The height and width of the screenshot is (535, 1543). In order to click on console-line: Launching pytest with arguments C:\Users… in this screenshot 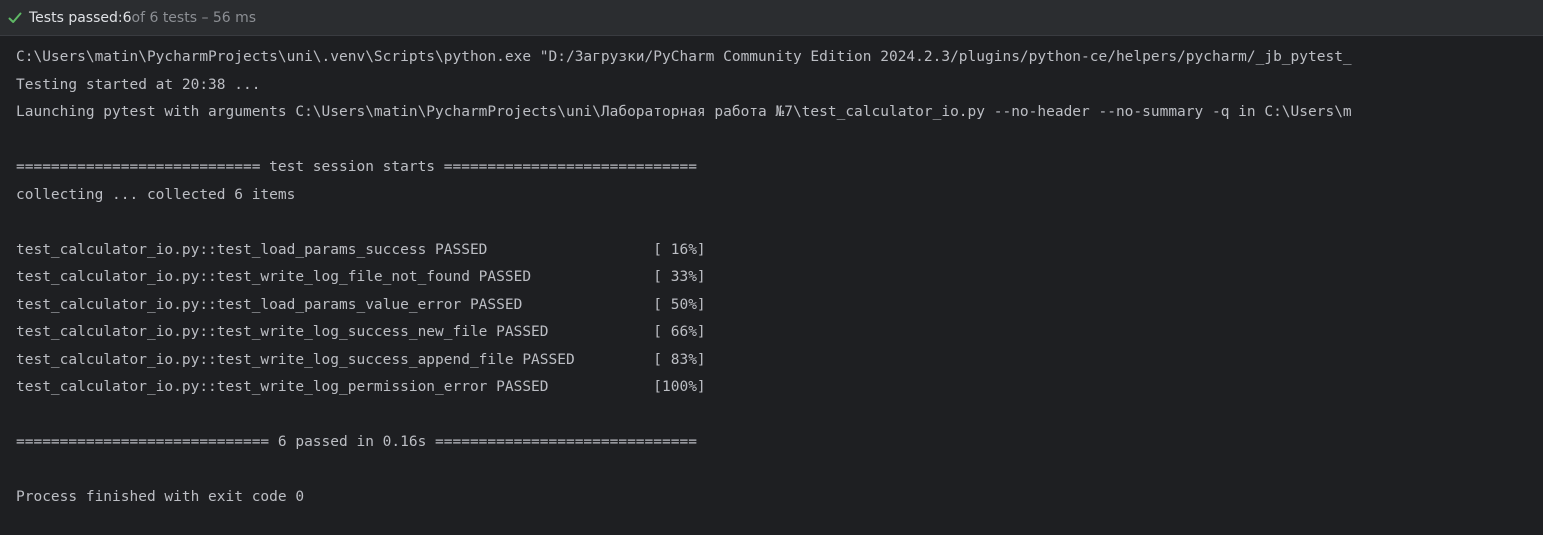, I will do `click(684, 112)`.